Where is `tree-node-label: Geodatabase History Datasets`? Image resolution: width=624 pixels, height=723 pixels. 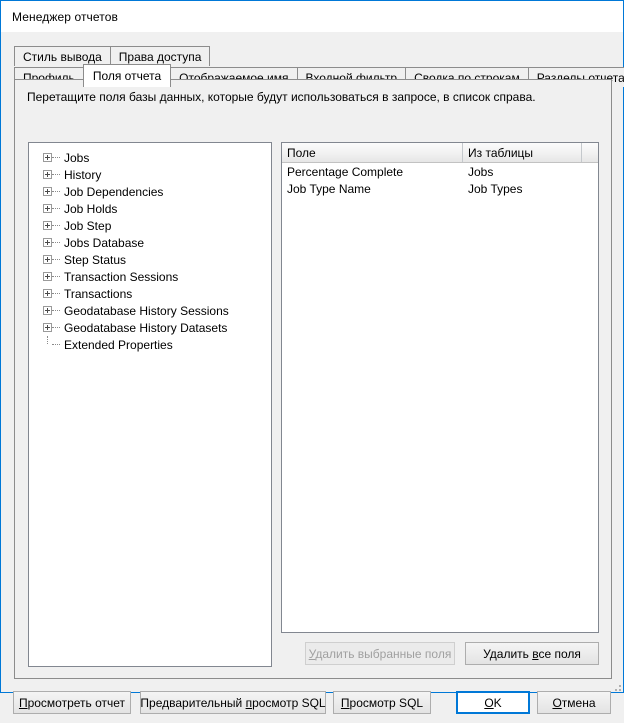
tree-node-label: Geodatabase History Datasets is located at coordinates (146, 327).